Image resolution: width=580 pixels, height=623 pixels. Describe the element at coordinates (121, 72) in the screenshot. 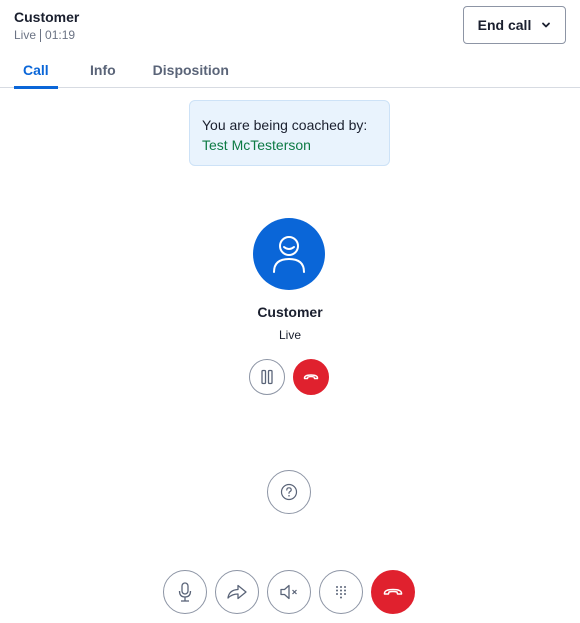

I see `tab-bar: Call Info Disposition` at that location.